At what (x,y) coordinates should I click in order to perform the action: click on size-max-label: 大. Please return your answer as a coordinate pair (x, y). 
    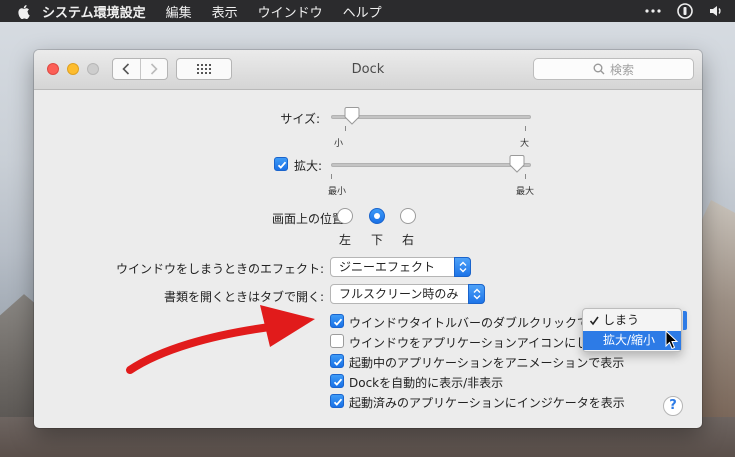
    Looking at the image, I should click on (525, 144).